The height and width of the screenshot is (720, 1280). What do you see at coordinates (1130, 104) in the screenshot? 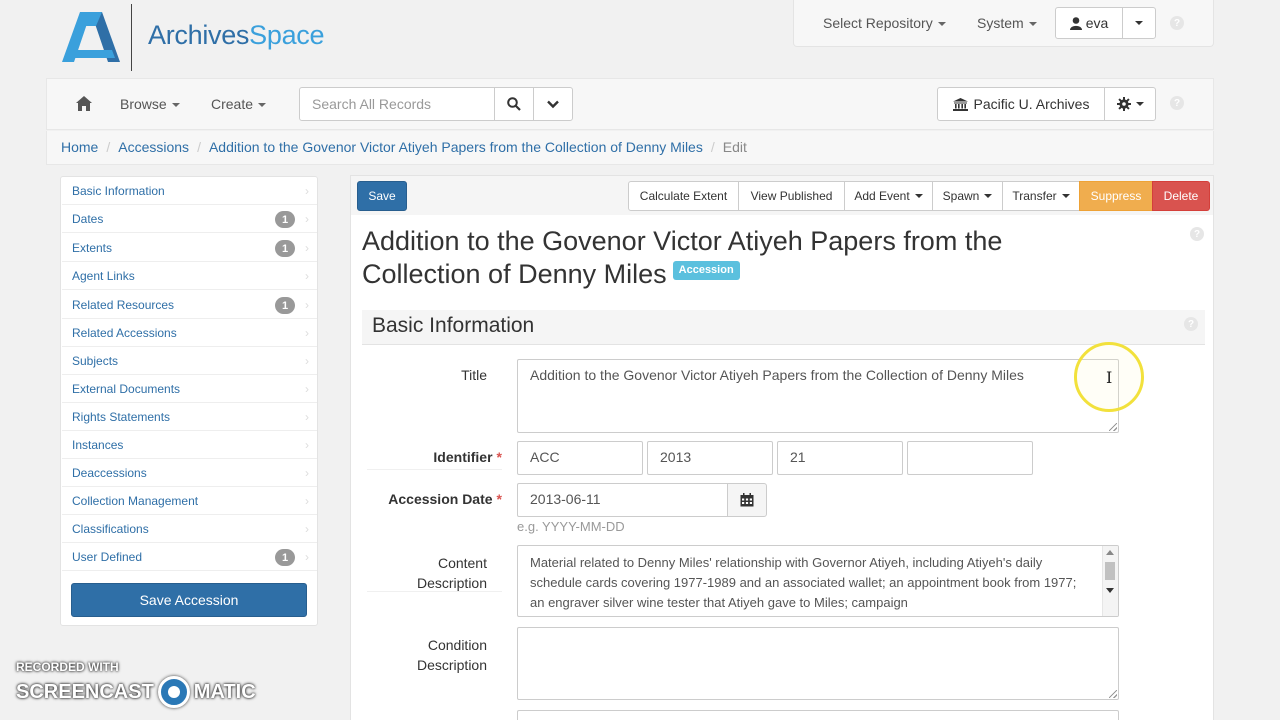
I see `settings-dropdown-button` at bounding box center [1130, 104].